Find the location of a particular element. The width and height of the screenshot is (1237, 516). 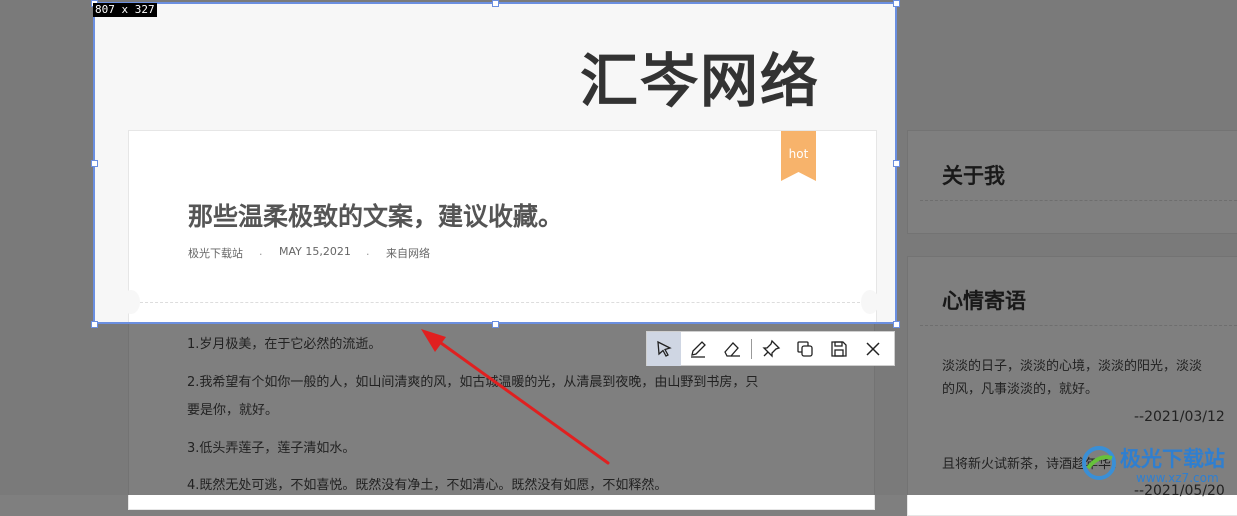

pen-icon is located at coordinates (698, 349).